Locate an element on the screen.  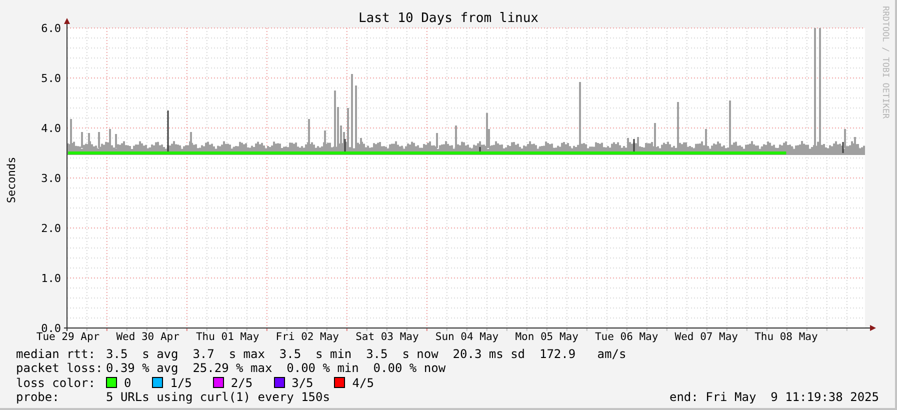
legend-text: 3.5 s avg 3.7 s max 3.5 s min 3.5 s now 20.3 ms sd 172.9 am/s is located at coordinates (366, 354).